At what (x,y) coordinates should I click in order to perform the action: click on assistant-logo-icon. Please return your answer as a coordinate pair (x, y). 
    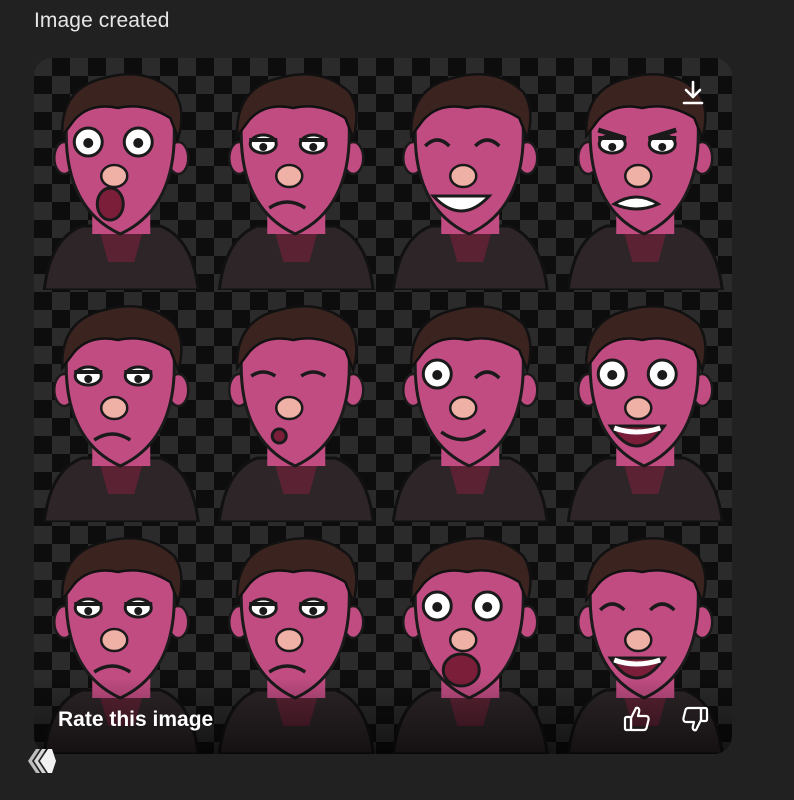
    Looking at the image, I should click on (41, 761).